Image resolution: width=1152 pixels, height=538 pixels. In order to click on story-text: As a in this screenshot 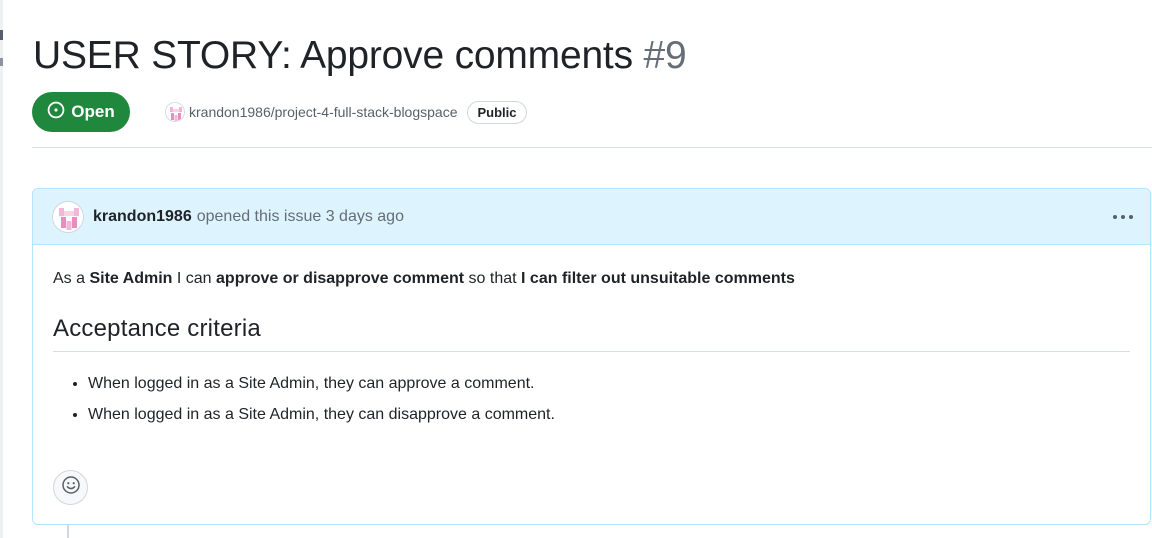, I will do `click(69, 278)`.